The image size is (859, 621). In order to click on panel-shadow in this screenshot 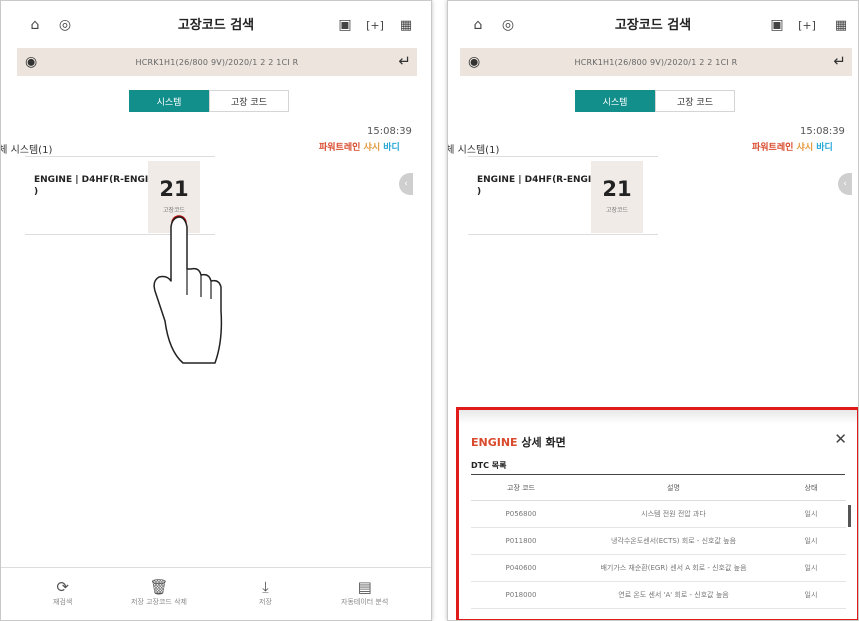, I will do `click(658, 417)`.